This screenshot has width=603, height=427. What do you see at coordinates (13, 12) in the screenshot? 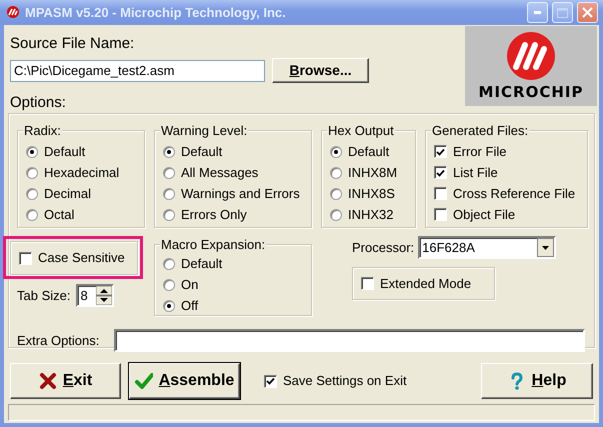
I see `app-icon` at bounding box center [13, 12].